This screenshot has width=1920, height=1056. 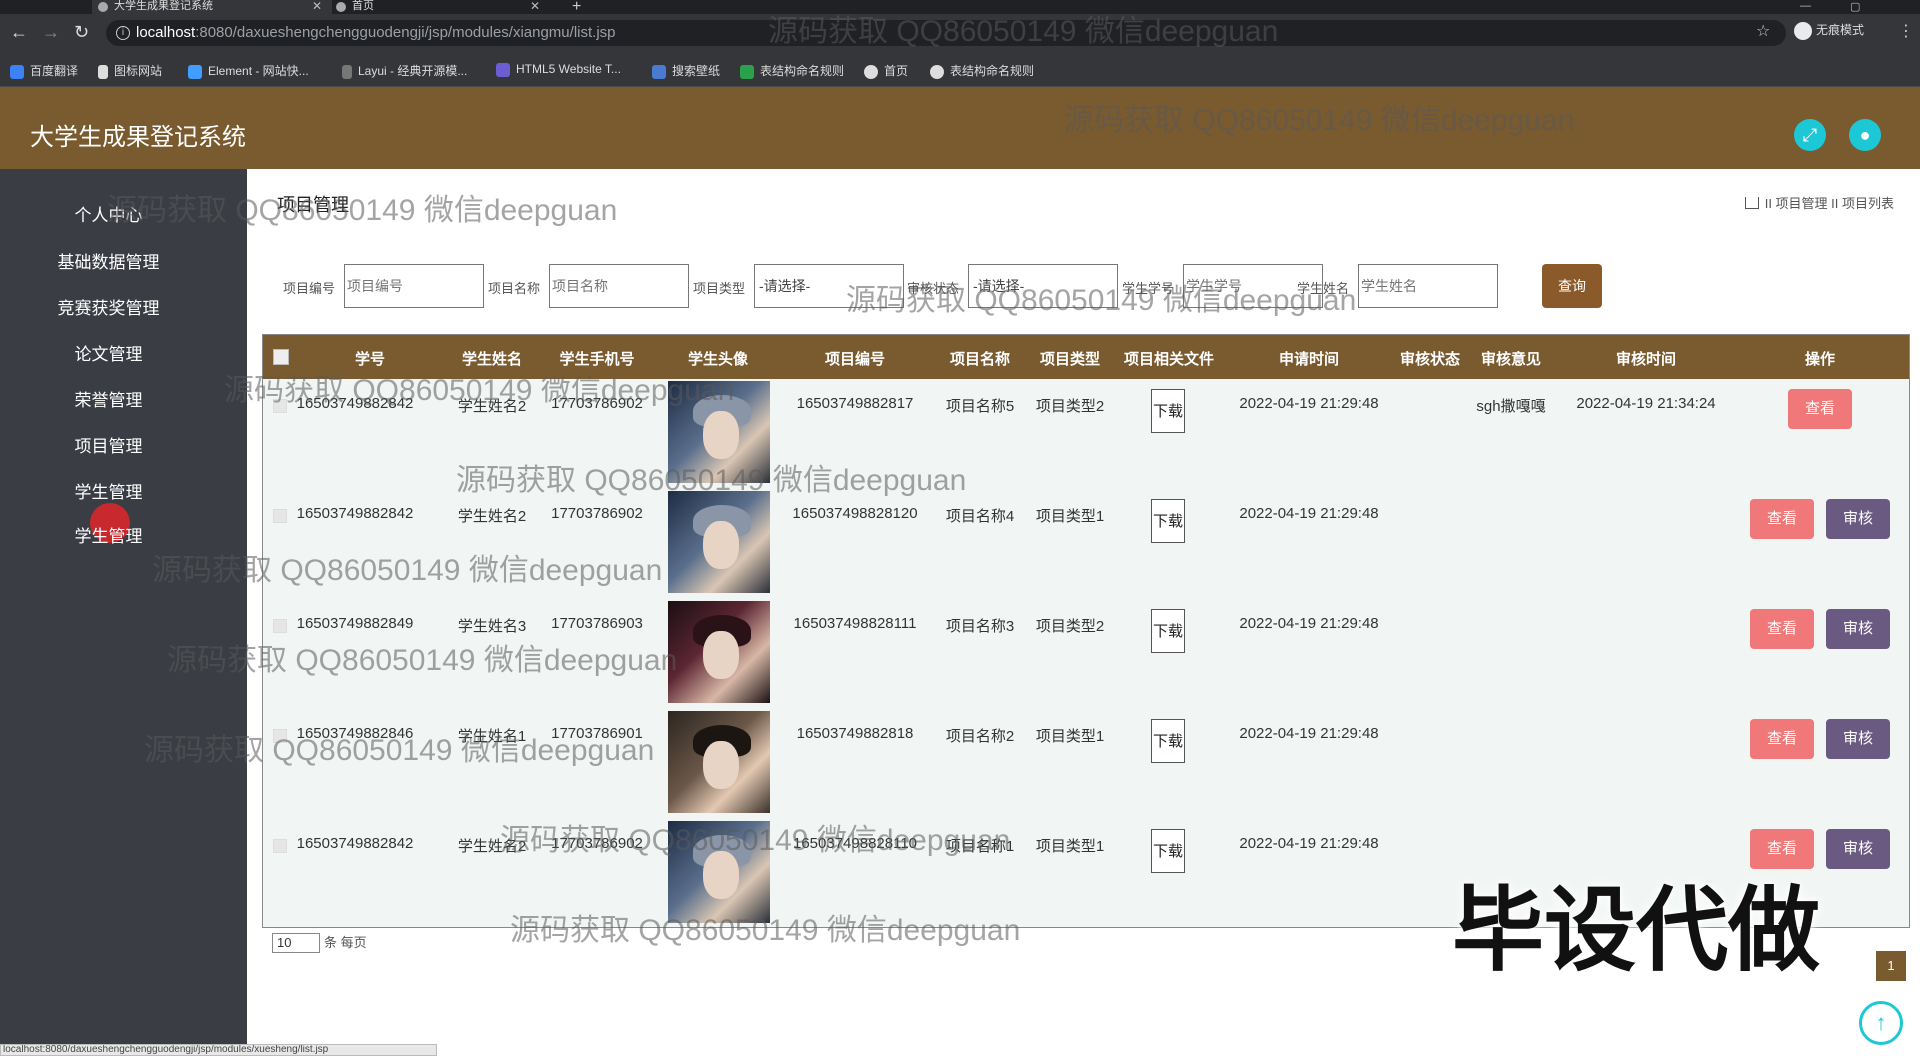 I want to click on cell-project-name: 项目名称5, so click(x=980, y=406).